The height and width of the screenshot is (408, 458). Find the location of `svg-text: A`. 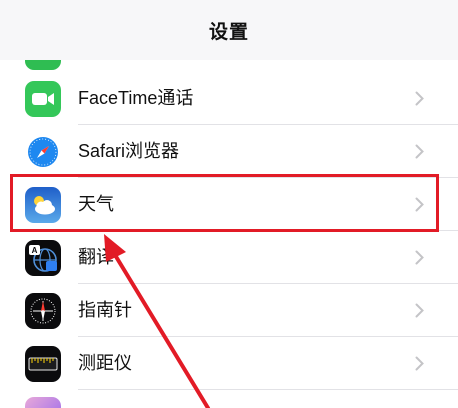

svg-text: A is located at coordinates (35, 250).